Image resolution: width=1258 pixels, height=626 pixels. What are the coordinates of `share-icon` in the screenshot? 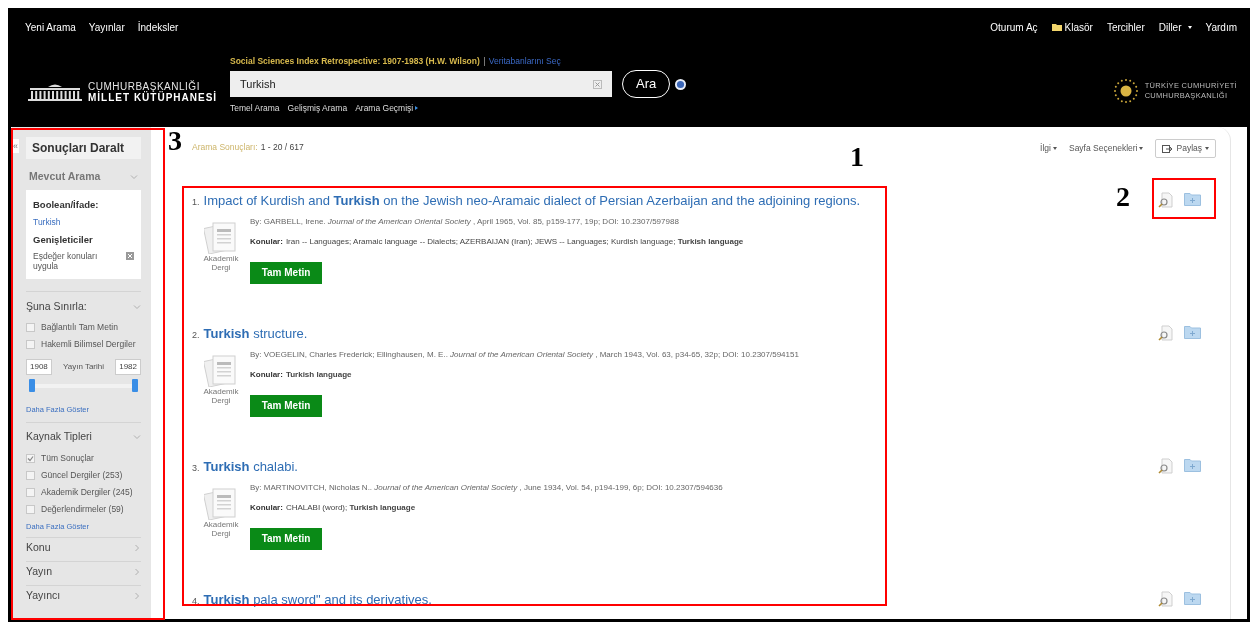 It's located at (1168, 148).